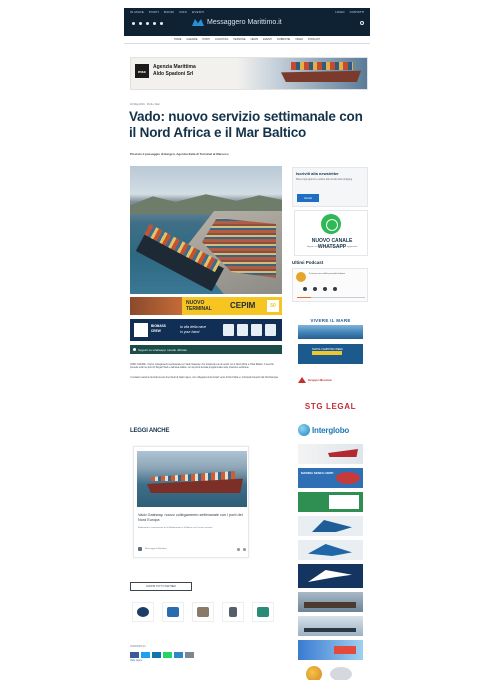  What do you see at coordinates (154, 23) in the screenshot?
I see `youtube-icon` at bounding box center [154, 23].